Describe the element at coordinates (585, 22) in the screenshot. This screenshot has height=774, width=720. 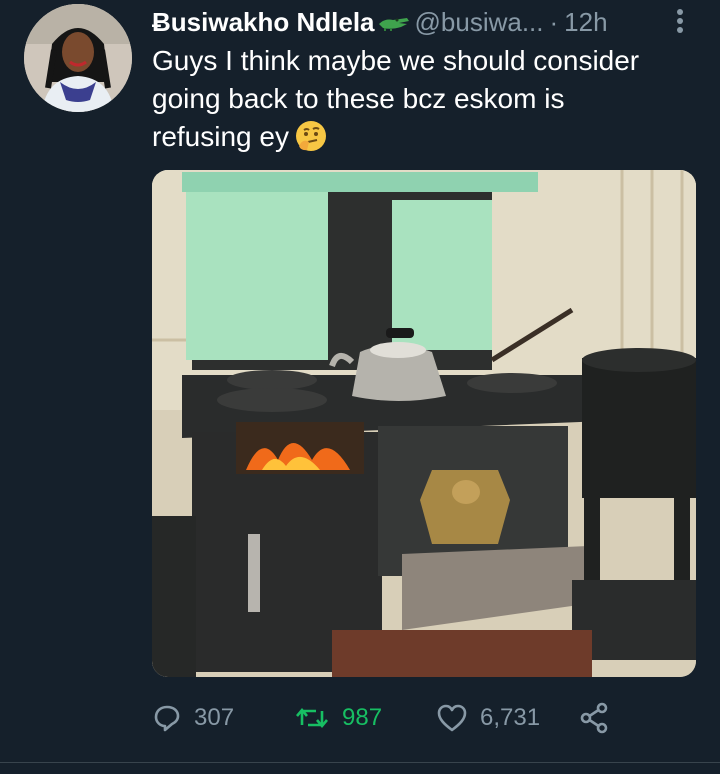
I see `timestamp: 12h` at that location.